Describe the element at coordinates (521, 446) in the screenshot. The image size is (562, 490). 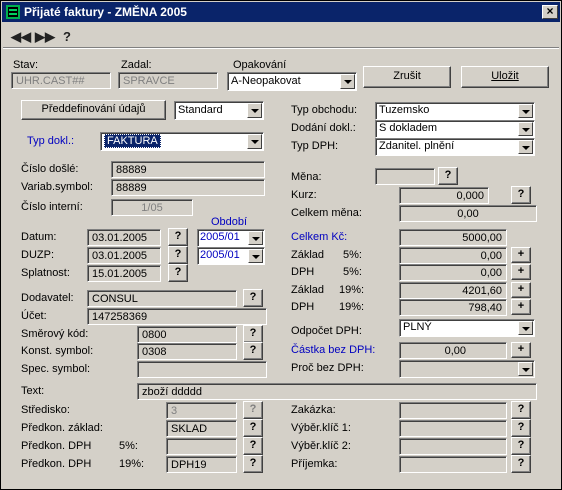
I see `vyber2-lookup-button: ?` at that location.